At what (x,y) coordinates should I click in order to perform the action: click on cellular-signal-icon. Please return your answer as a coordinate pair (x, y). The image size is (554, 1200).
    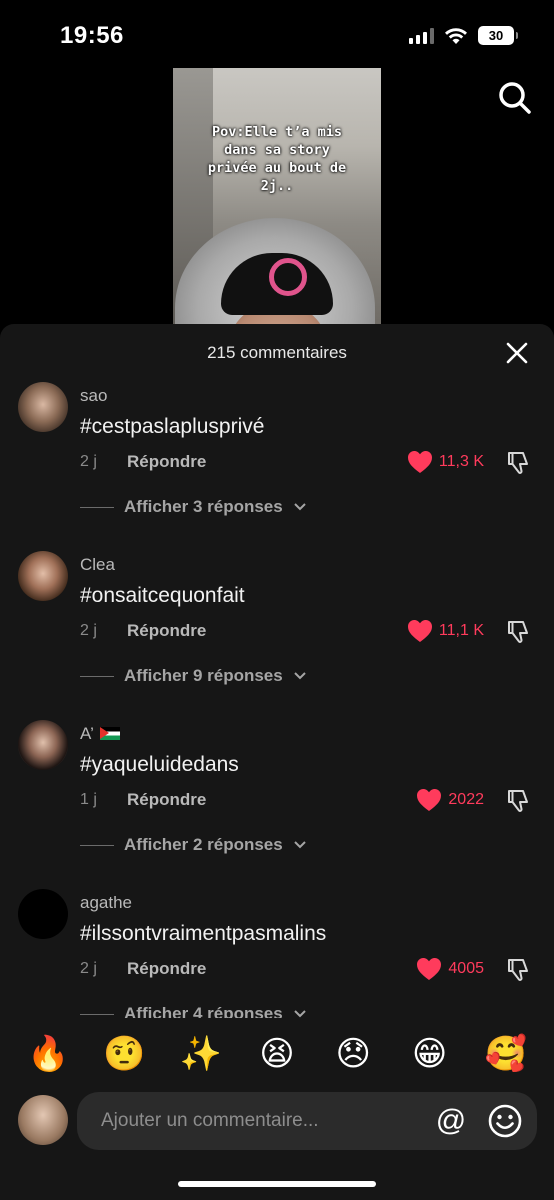
    Looking at the image, I should click on (421, 35).